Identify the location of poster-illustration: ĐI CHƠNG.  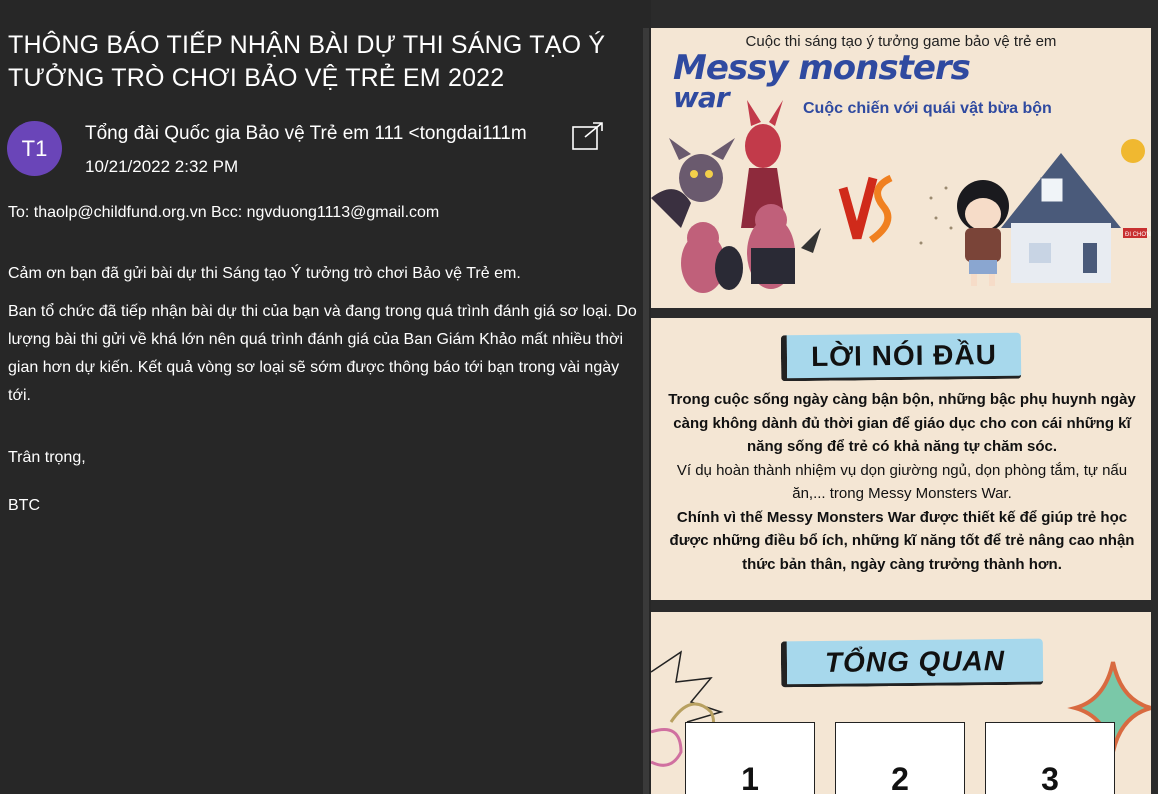
(901, 196).